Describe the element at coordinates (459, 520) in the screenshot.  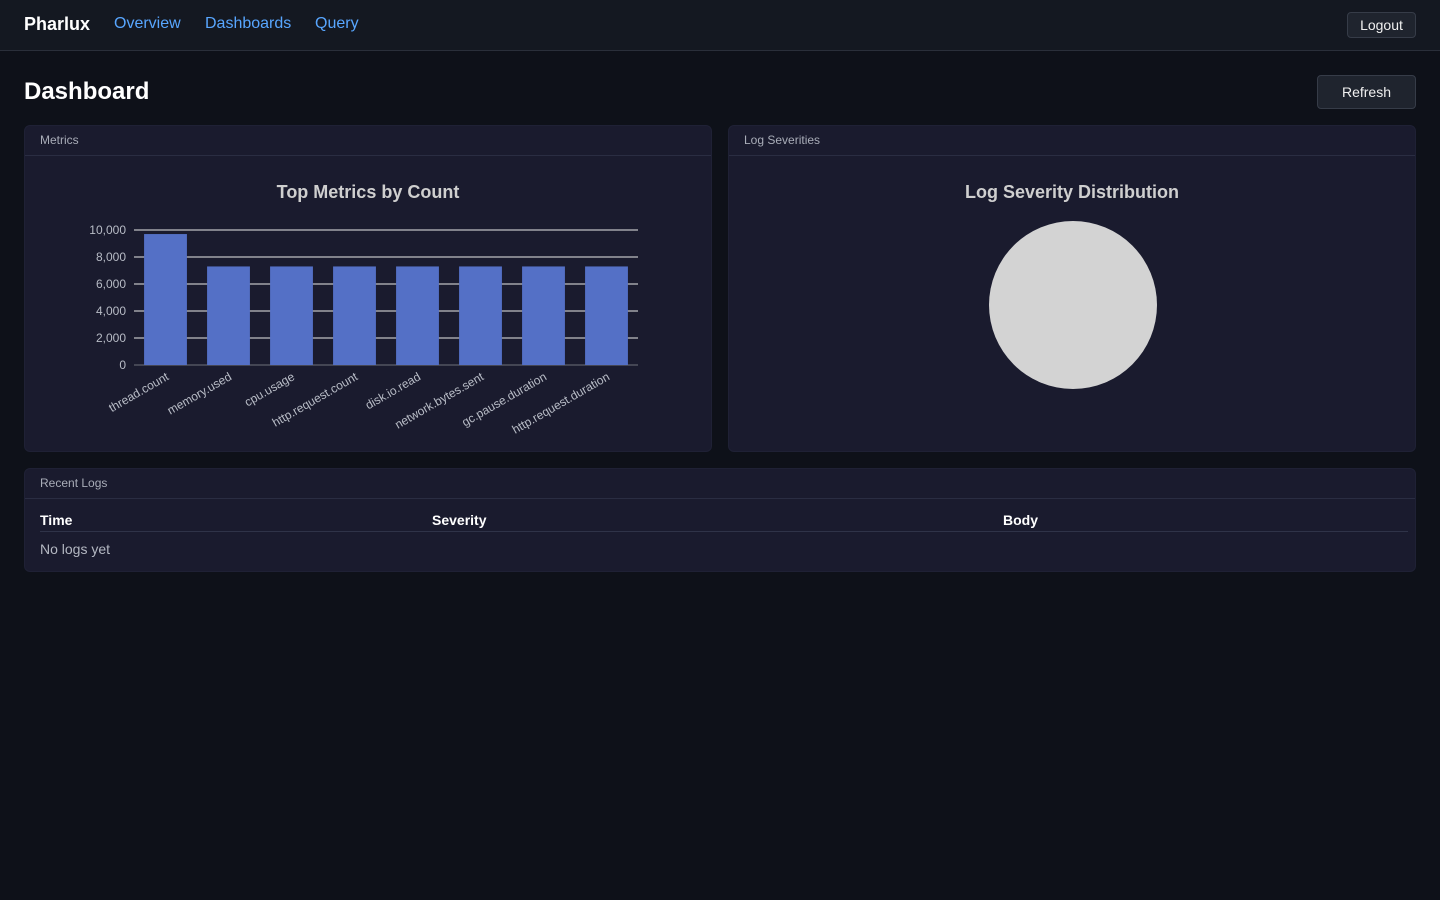
I see `column-header-severity: Severity` at that location.